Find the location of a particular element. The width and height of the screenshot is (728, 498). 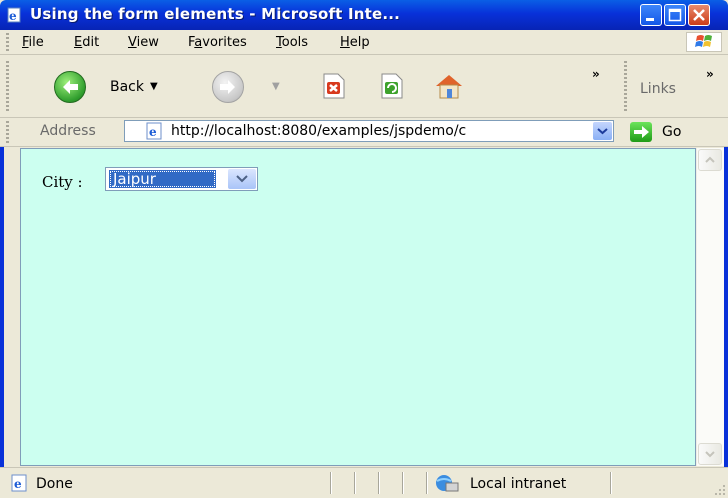

back-label: Back is located at coordinates (127, 87).